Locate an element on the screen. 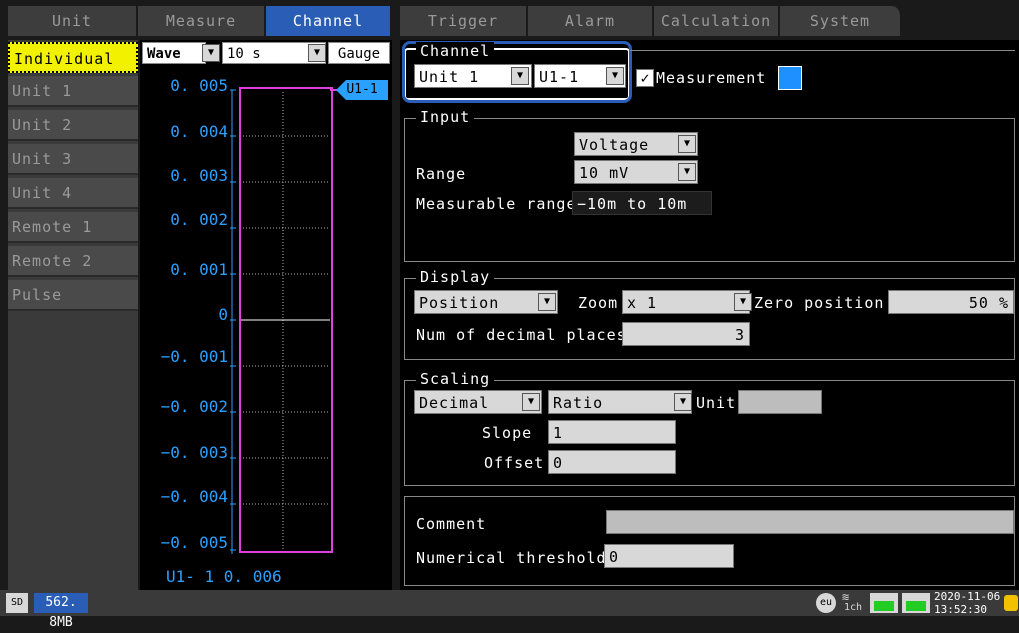  wave-dropdown-arrow-icon: ▼ is located at coordinates (211, 53).